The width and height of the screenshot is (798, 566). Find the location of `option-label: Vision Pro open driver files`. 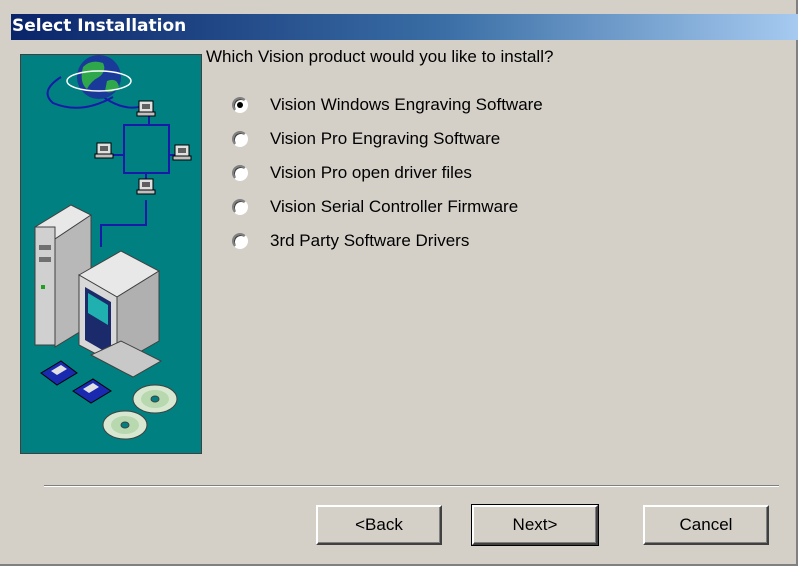

option-label: Vision Pro open driver files is located at coordinates (371, 173).